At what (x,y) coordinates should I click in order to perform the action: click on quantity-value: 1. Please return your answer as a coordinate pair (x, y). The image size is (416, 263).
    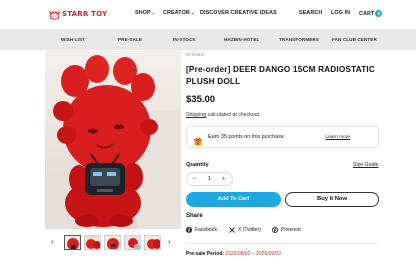
    Looking at the image, I should click on (209, 179).